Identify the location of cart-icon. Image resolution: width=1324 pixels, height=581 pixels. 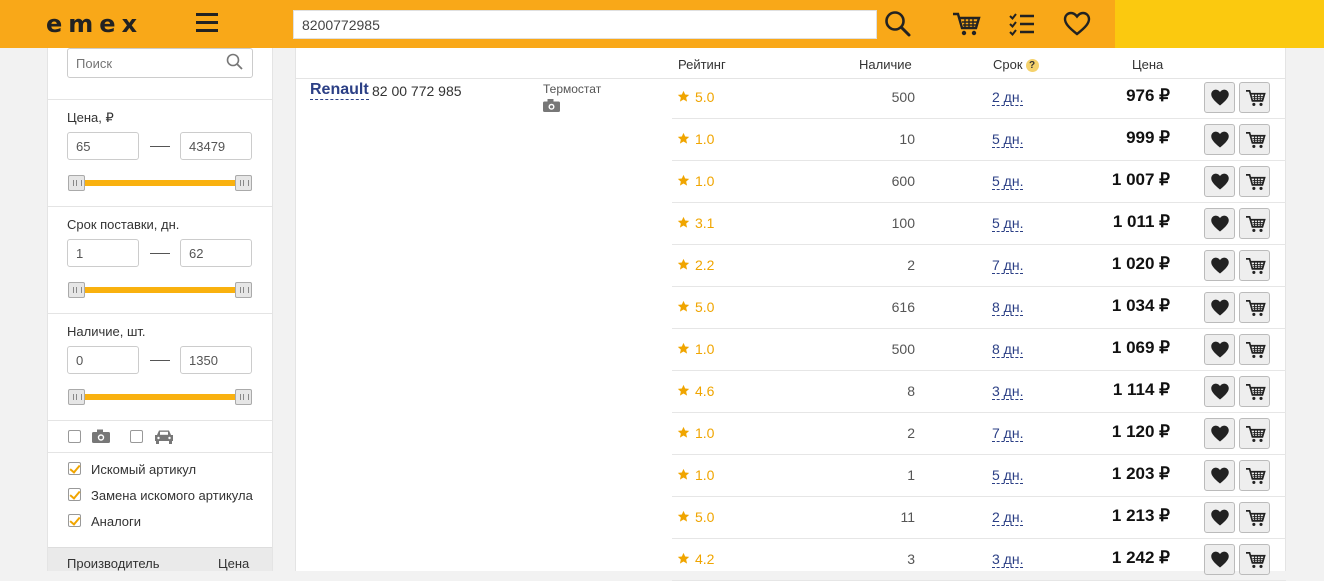
(967, 24).